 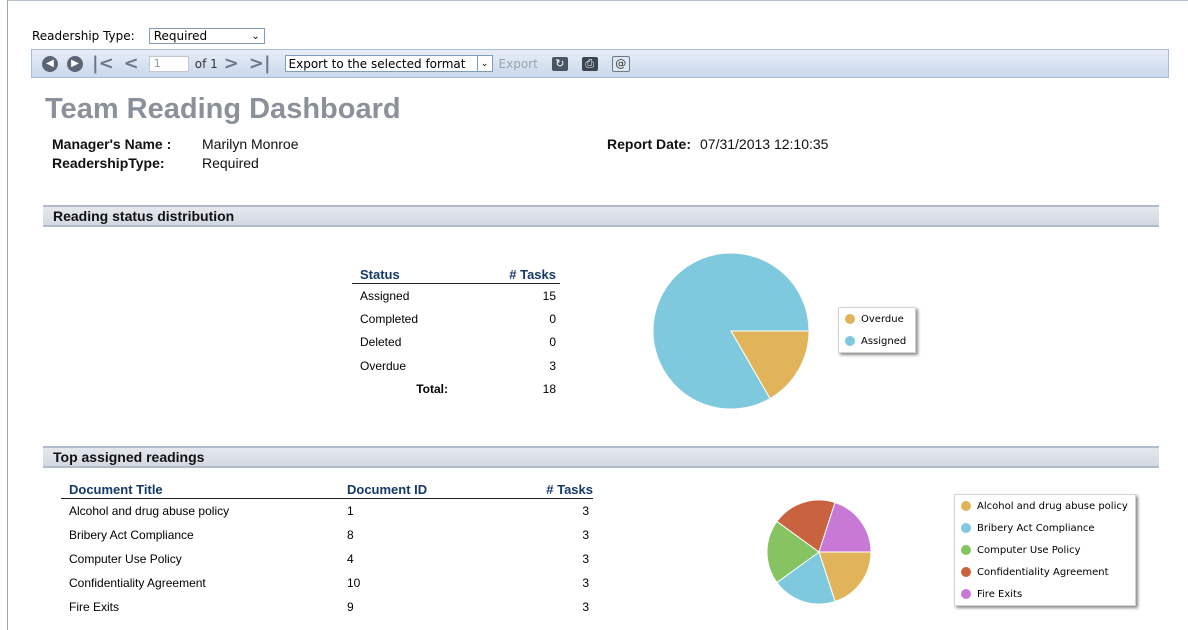 What do you see at coordinates (350, 535) in the screenshot?
I see `document-id-cell: 8` at bounding box center [350, 535].